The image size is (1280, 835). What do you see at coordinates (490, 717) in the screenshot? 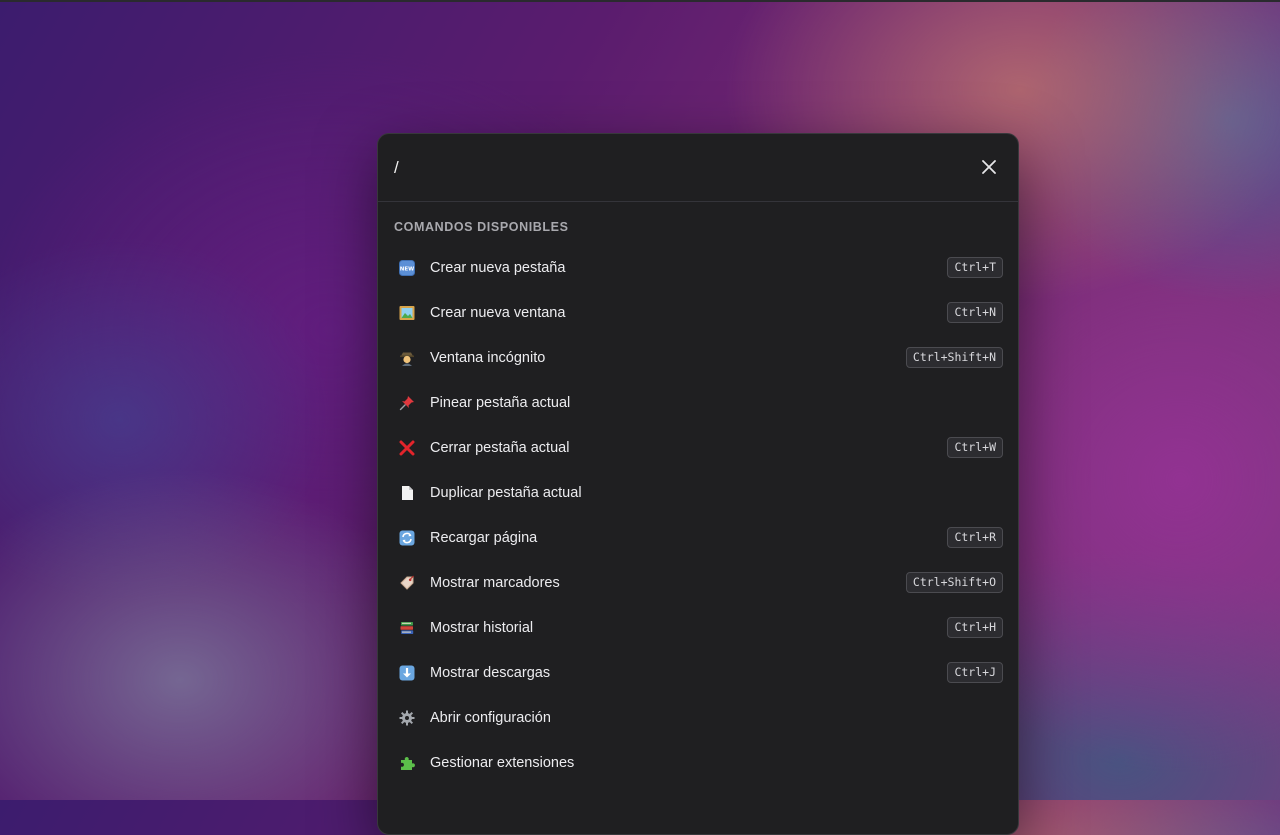
I see `command-label: Abrir configuración` at bounding box center [490, 717].